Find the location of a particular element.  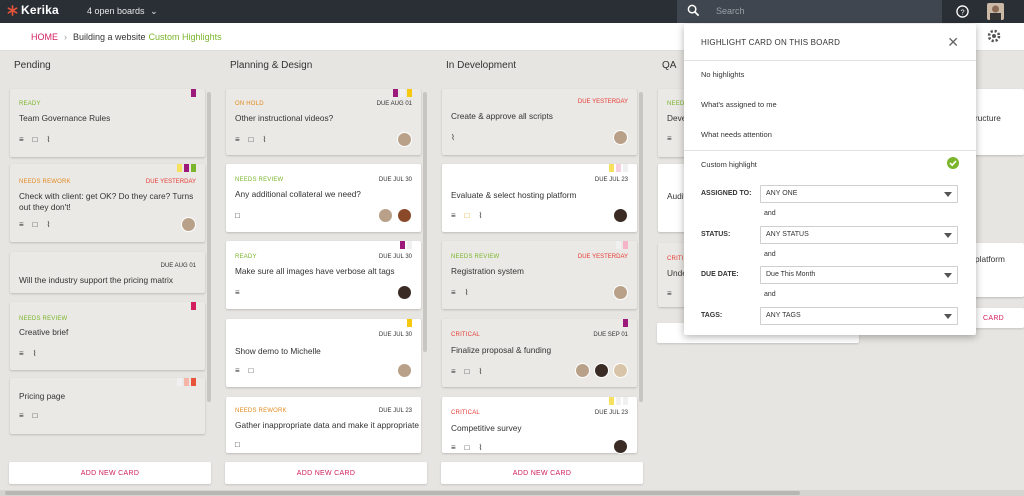

search-bar: Search is located at coordinates (809, 11).